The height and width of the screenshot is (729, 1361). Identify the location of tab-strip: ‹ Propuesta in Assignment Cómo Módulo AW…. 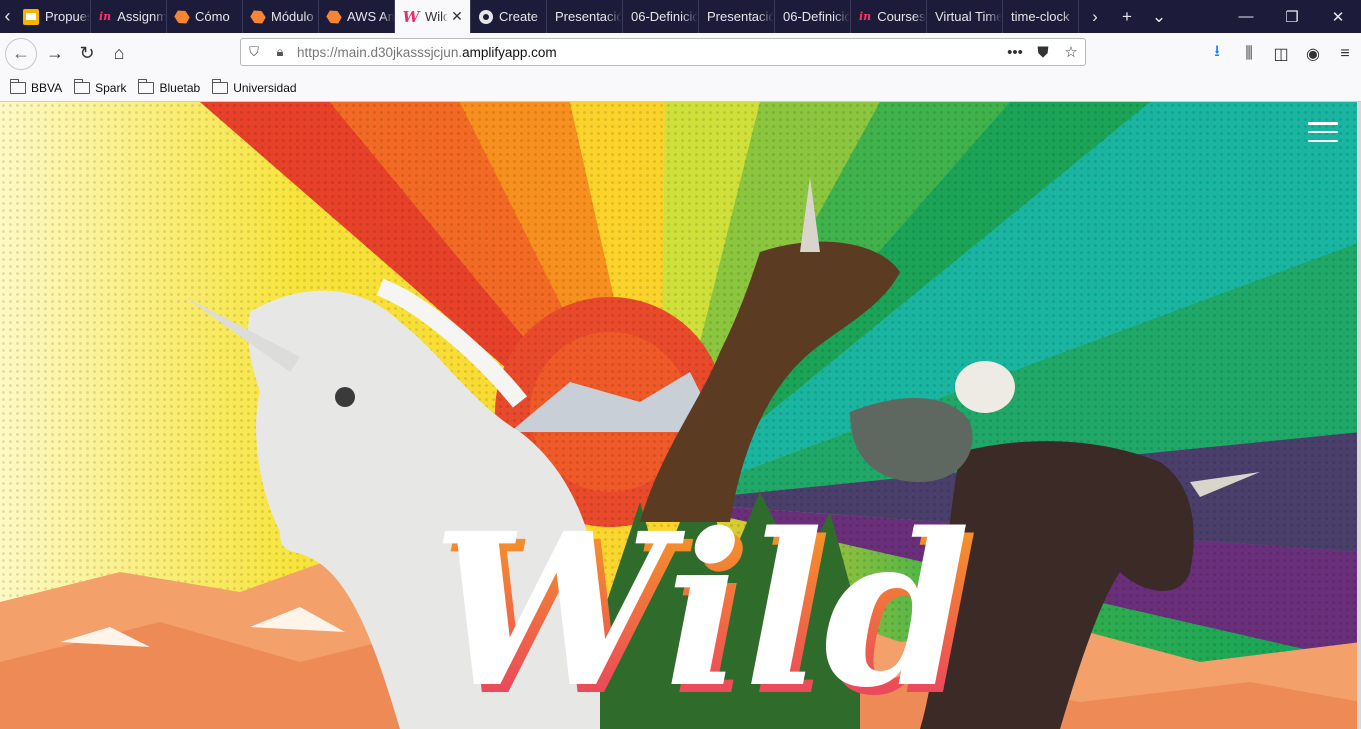
(680, 16).